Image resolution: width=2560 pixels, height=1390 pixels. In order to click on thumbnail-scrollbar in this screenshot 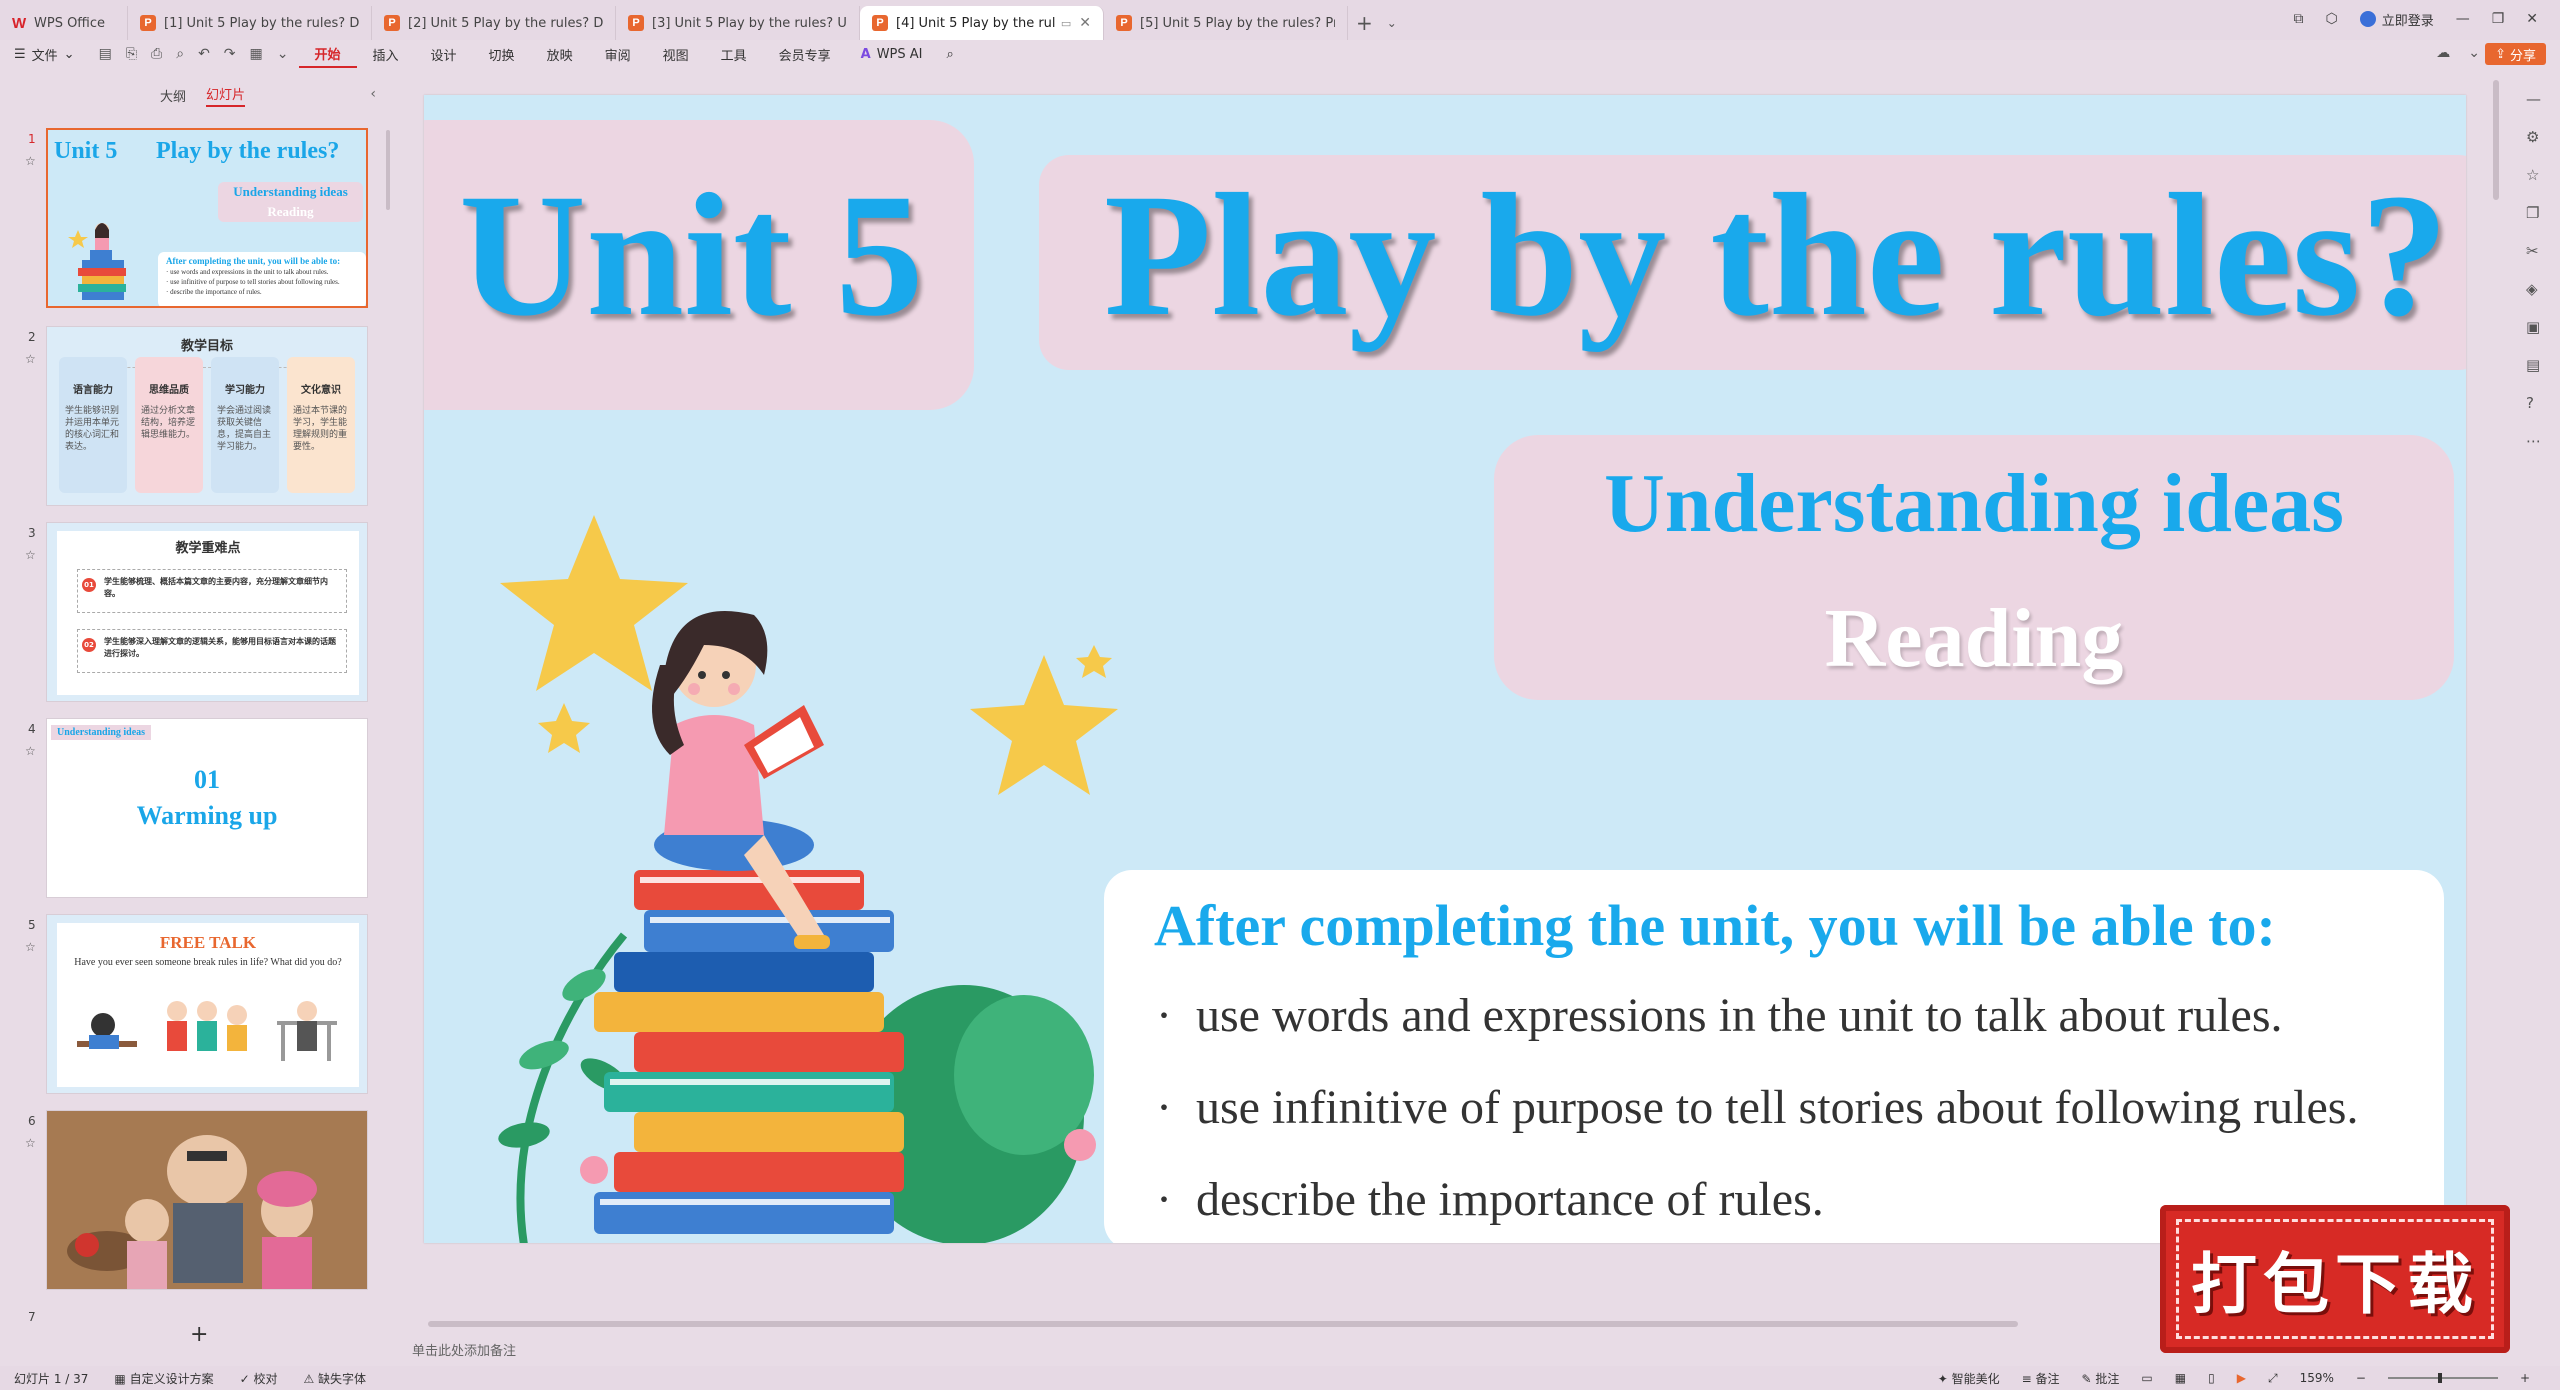, I will do `click(388, 170)`.